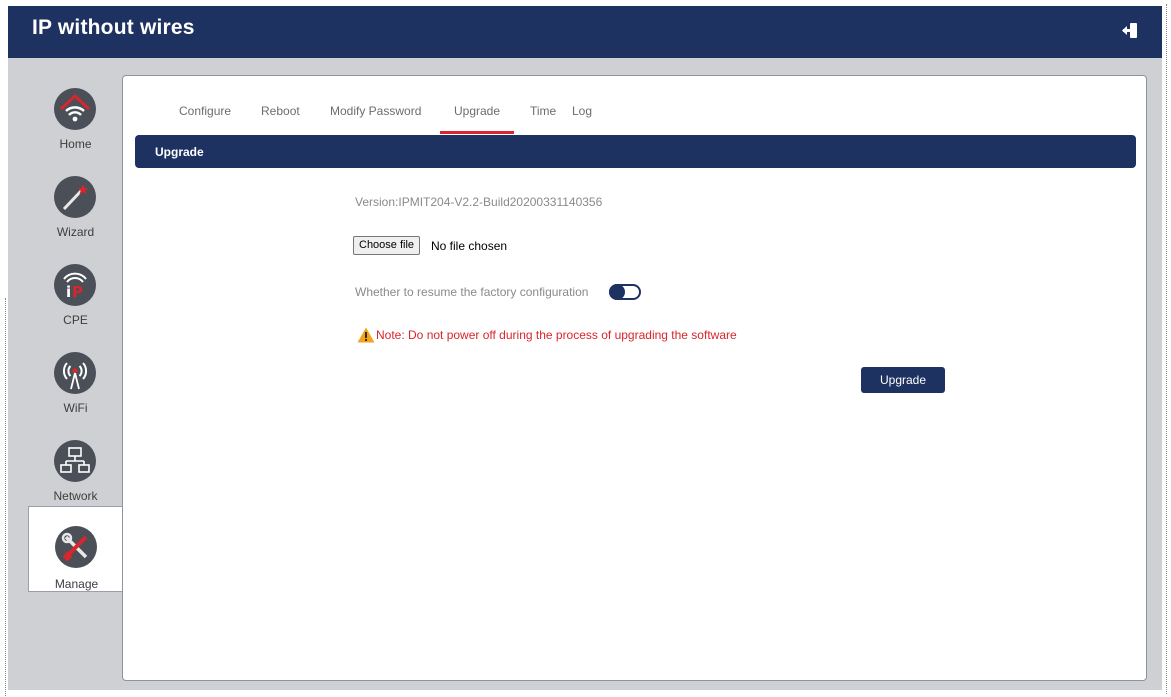 This screenshot has height=697, width=1171. What do you see at coordinates (5, 497) in the screenshot?
I see `frame-edge-left` at bounding box center [5, 497].